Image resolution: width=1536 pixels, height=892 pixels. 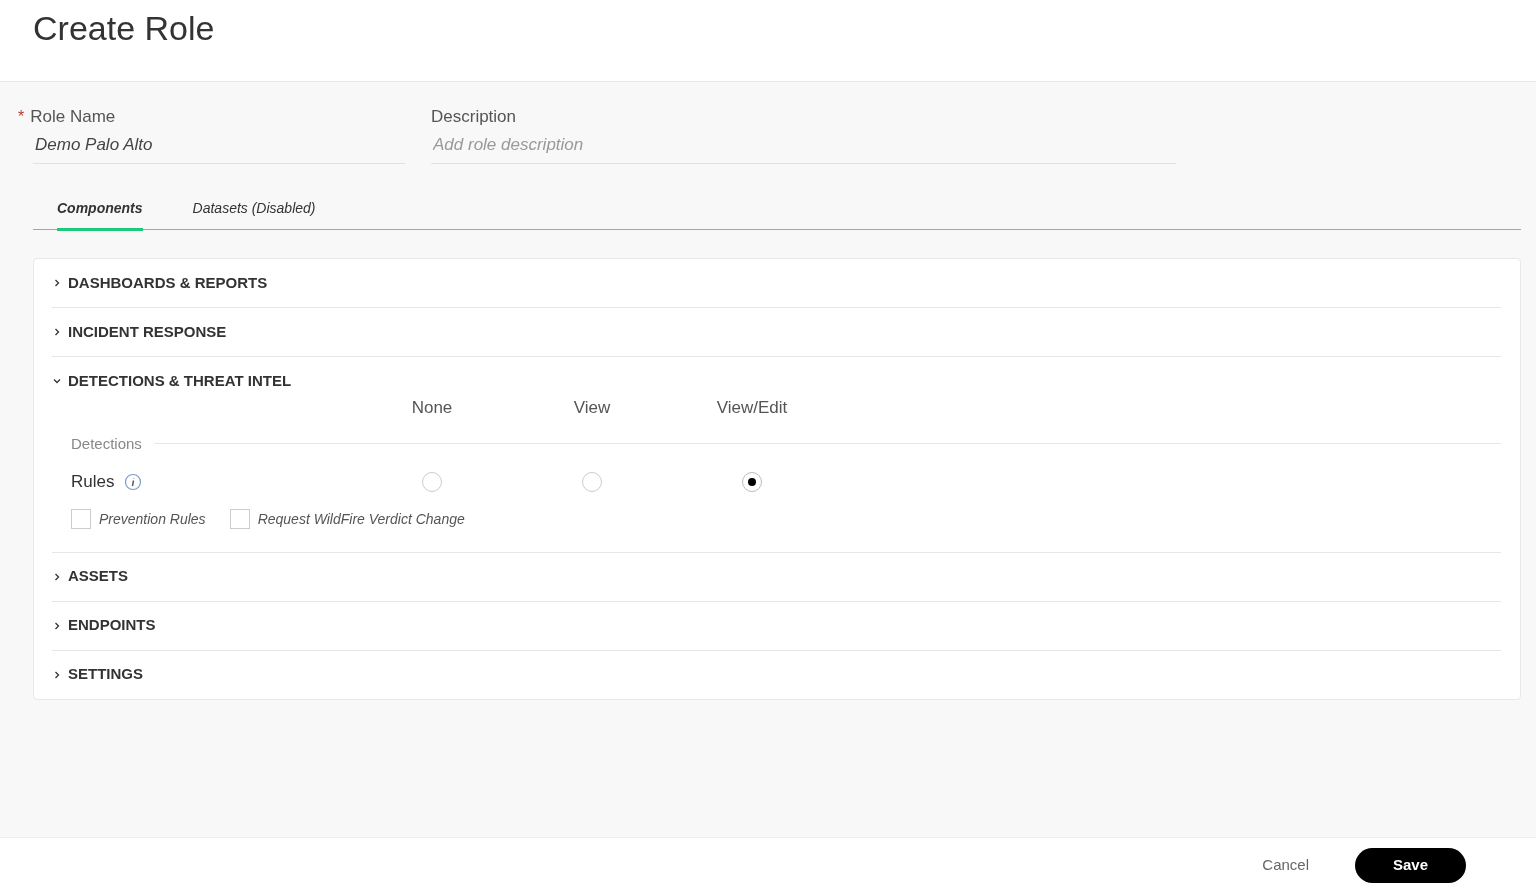 What do you see at coordinates (106, 443) in the screenshot?
I see `group-label: Detections` at bounding box center [106, 443].